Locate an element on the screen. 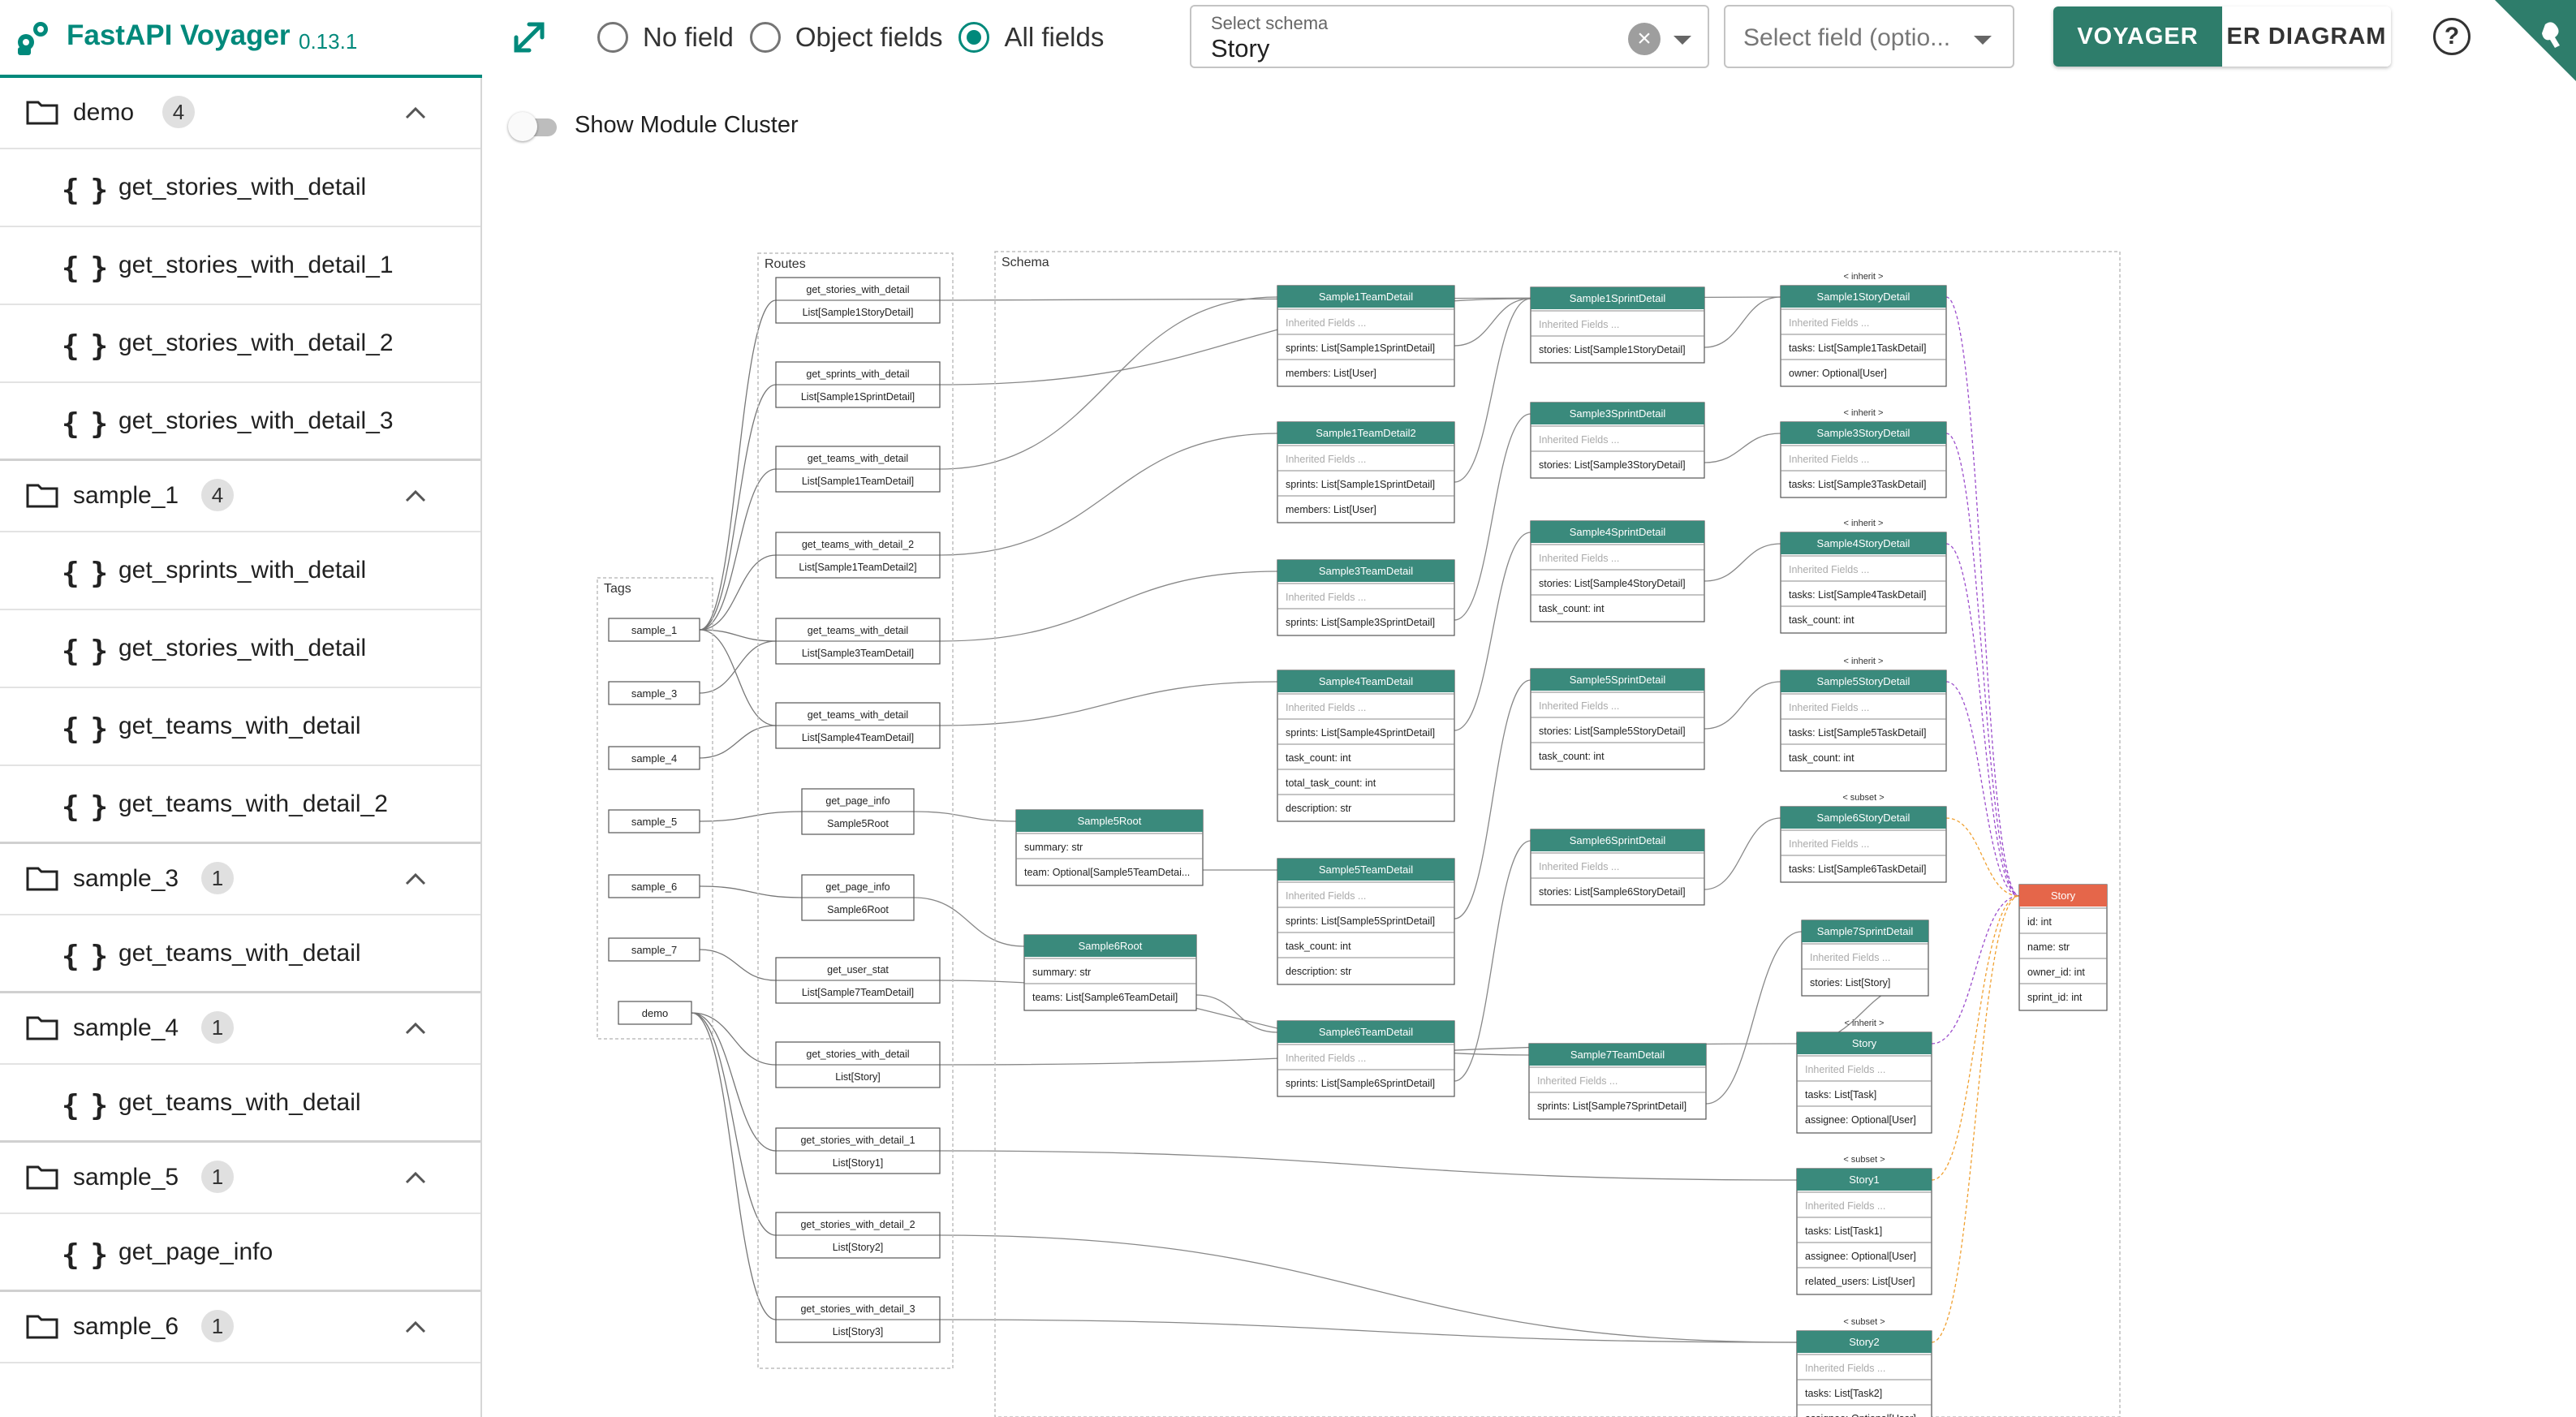  tag-node: demo is located at coordinates (655, 1013).